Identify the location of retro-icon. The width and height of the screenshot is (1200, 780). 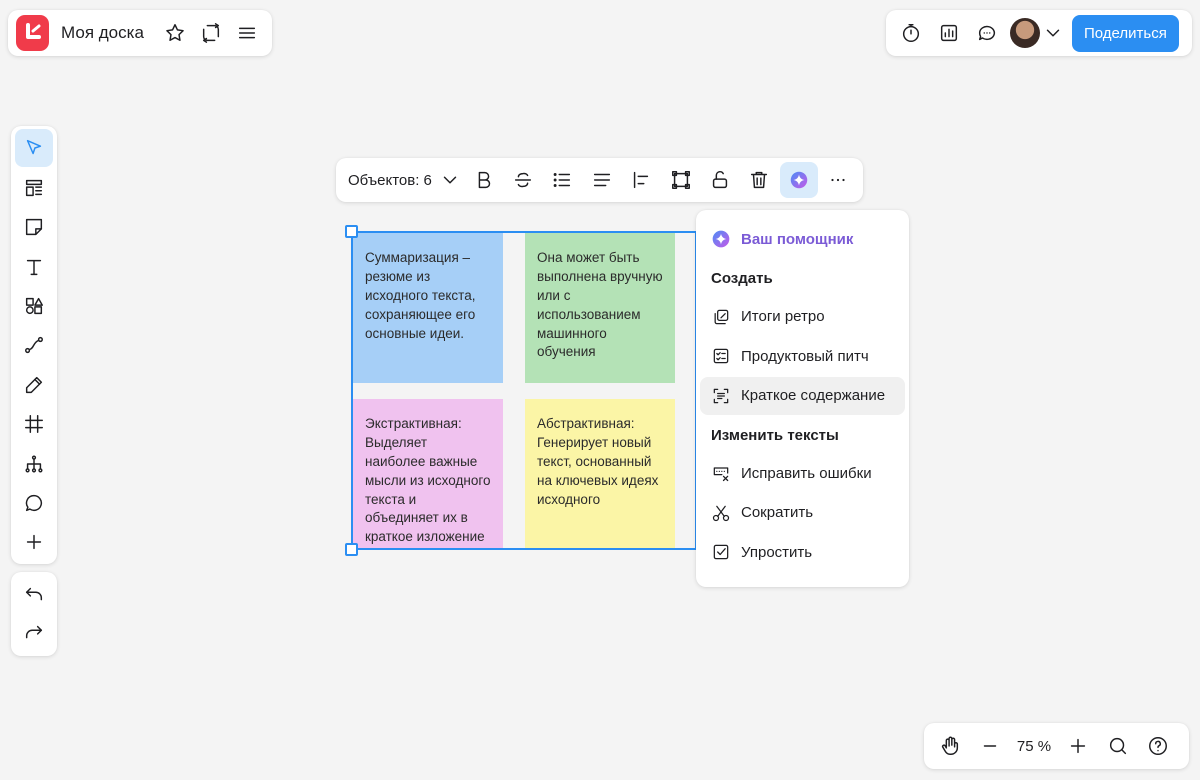
(721, 316).